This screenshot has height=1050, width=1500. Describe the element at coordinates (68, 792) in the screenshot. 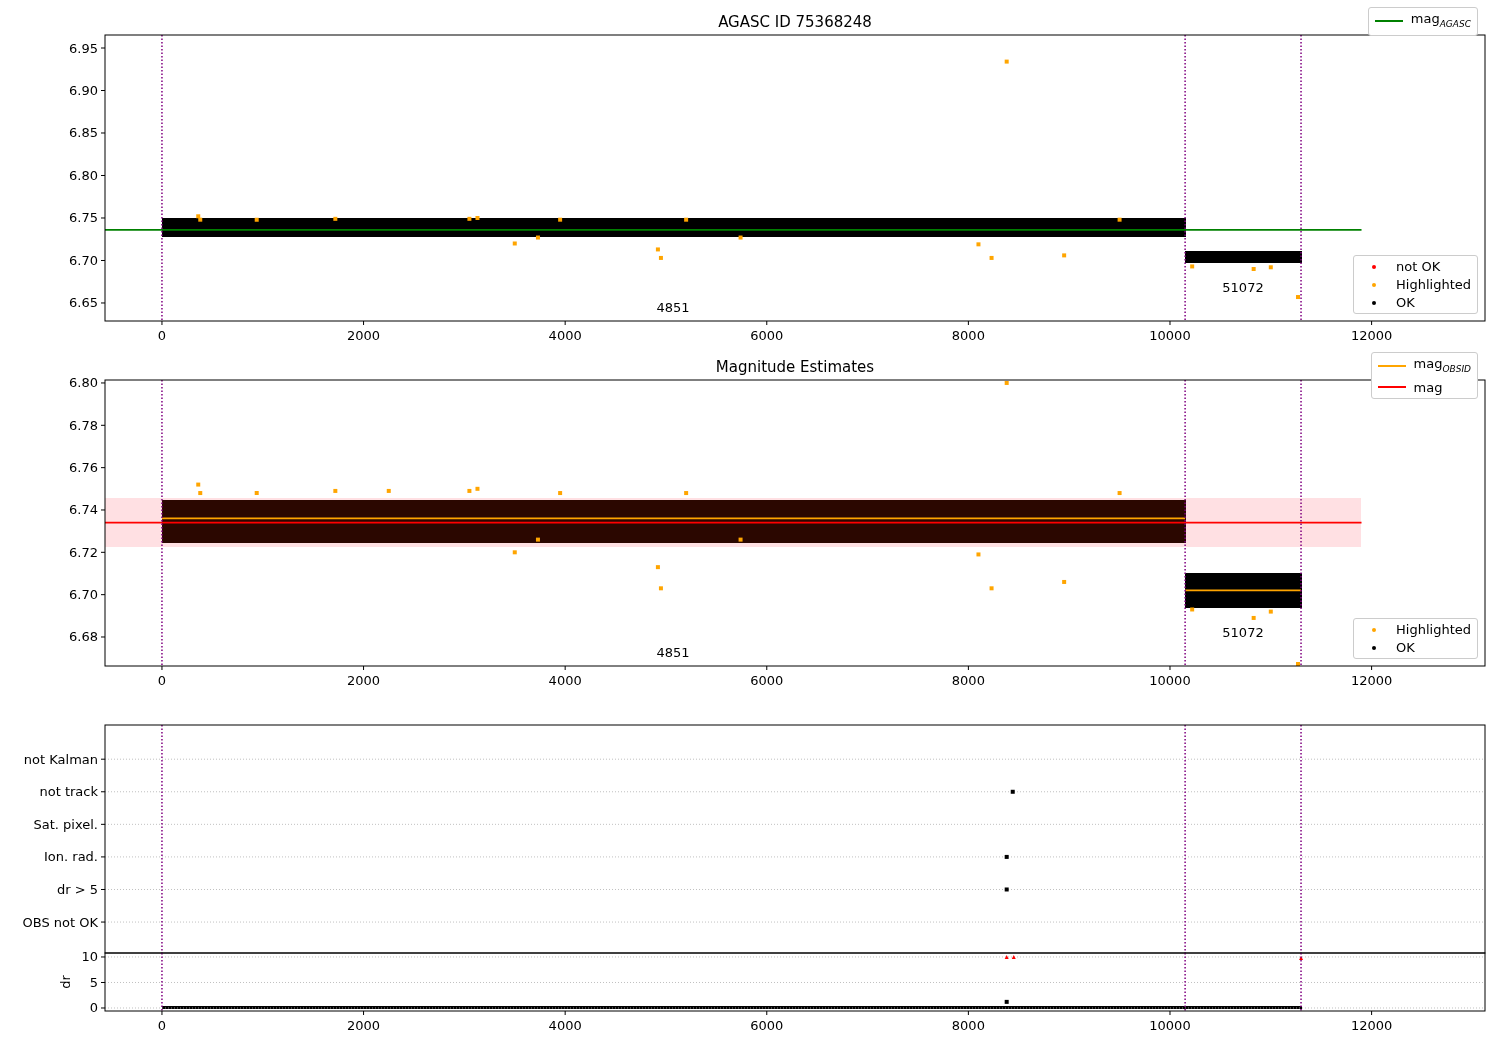

I see `tick-label: not track` at that location.